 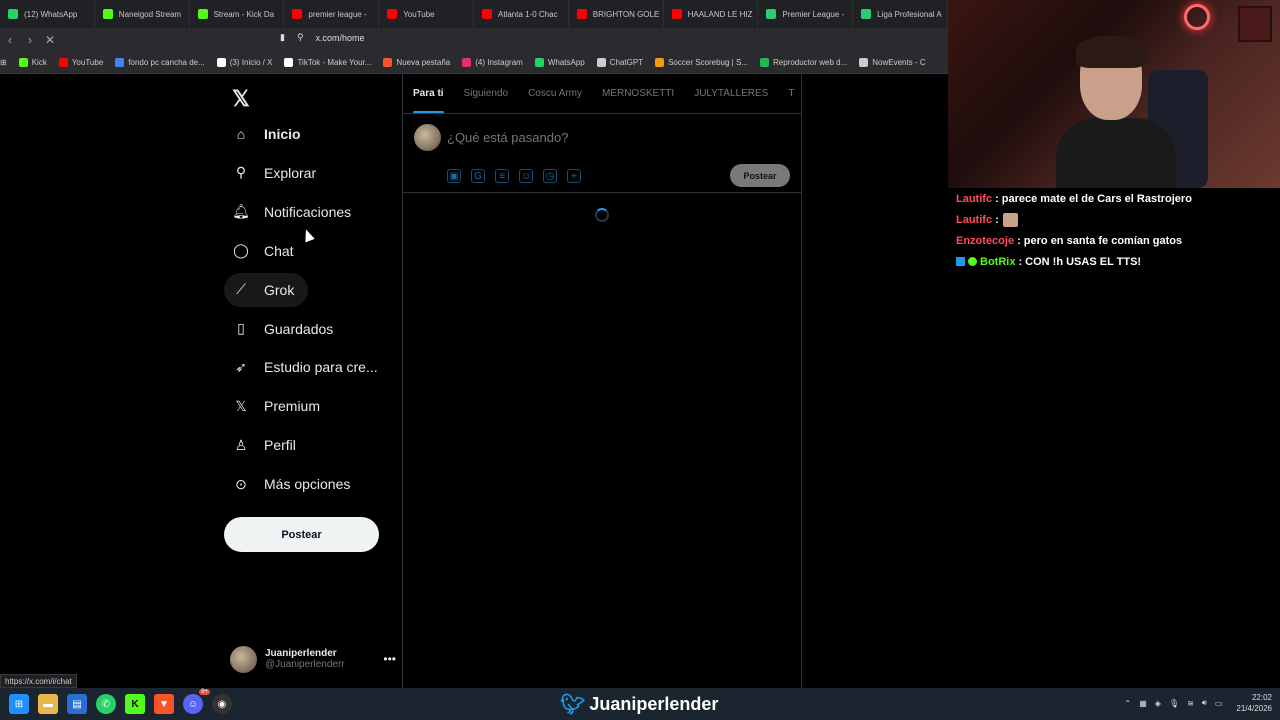 I want to click on bookmark-item: NowEvents - C, so click(x=892, y=62).